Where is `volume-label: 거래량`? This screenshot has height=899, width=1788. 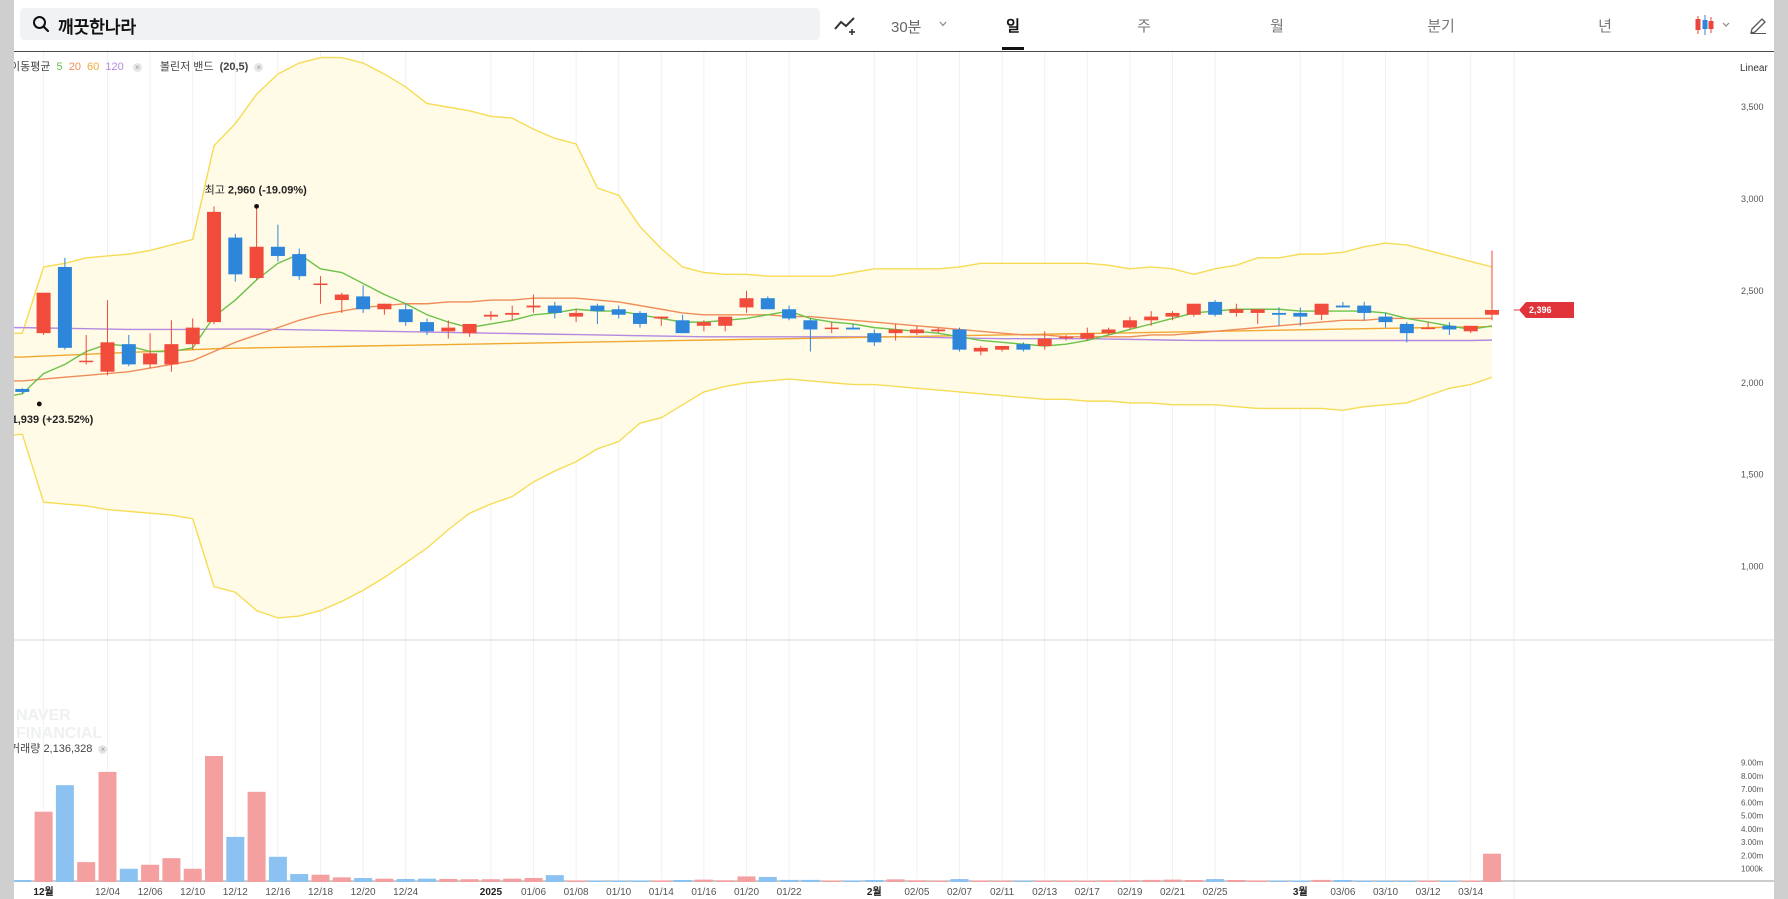
volume-label: 거래량 is located at coordinates (27, 749).